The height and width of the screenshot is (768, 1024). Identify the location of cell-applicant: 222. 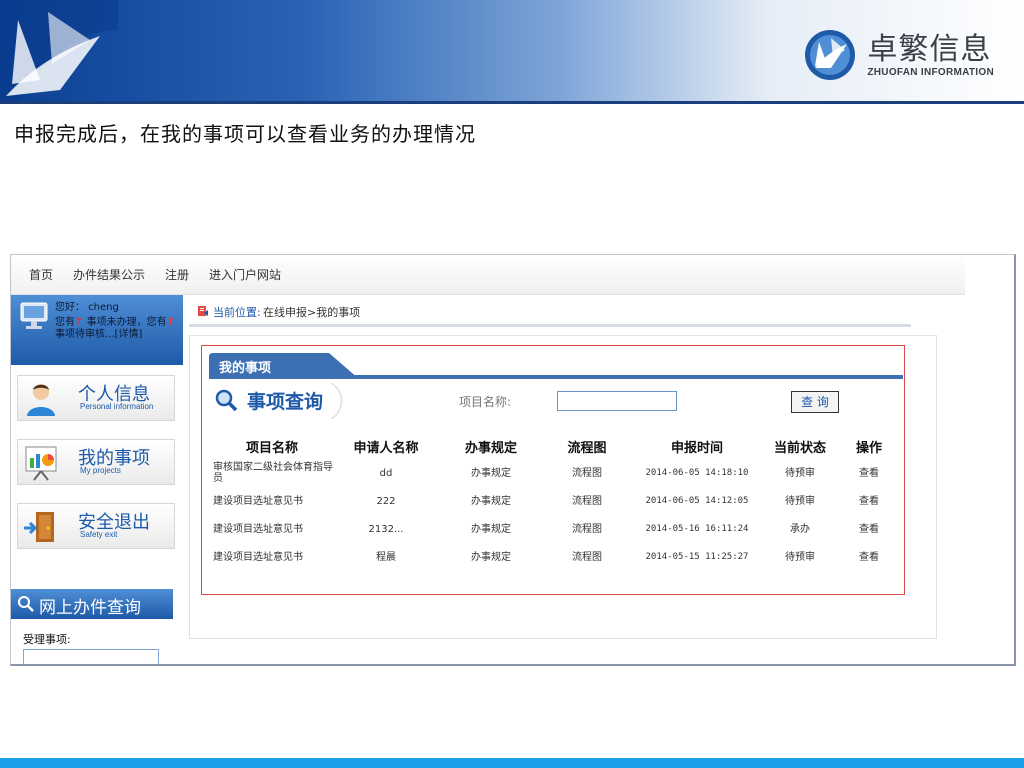
(386, 501).